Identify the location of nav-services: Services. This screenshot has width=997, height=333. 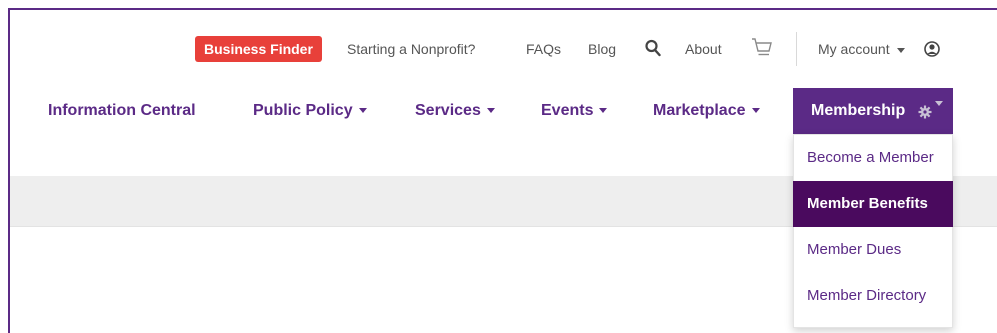
(455, 111).